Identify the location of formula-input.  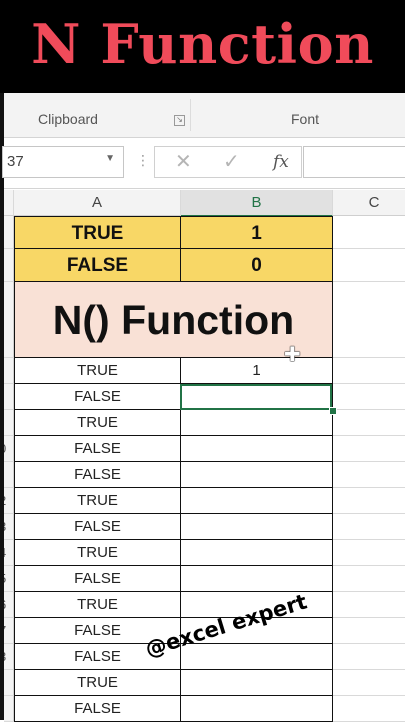
(354, 162).